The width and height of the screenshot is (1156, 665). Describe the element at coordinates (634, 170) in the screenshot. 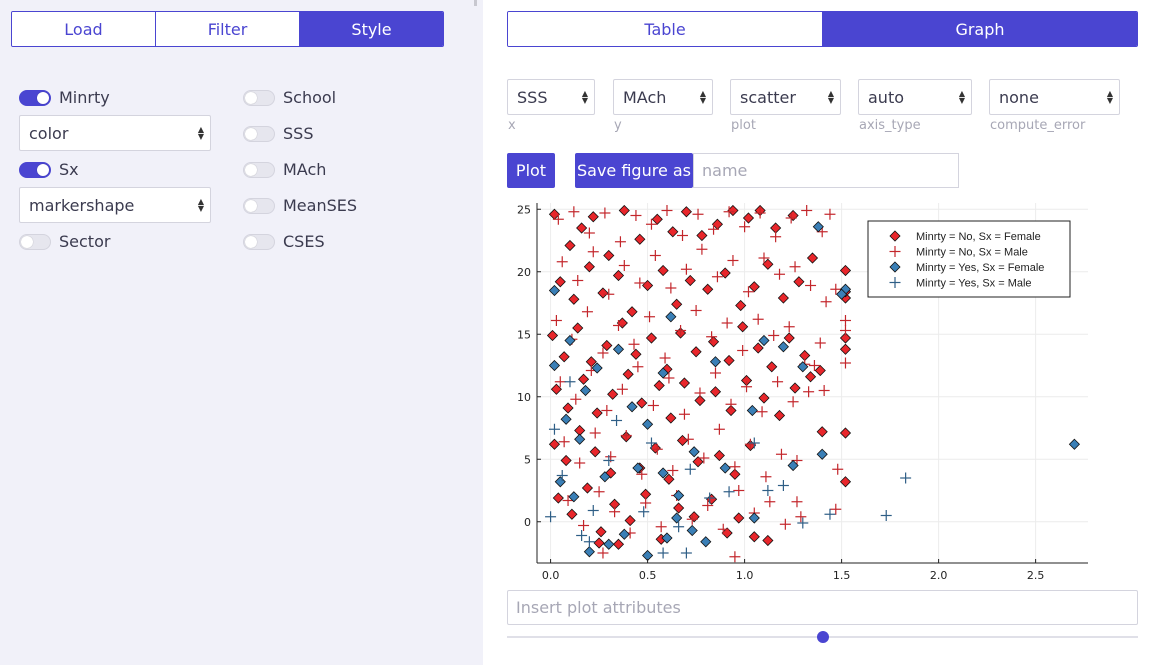

I see `save-figure-button: Save figure as` at that location.